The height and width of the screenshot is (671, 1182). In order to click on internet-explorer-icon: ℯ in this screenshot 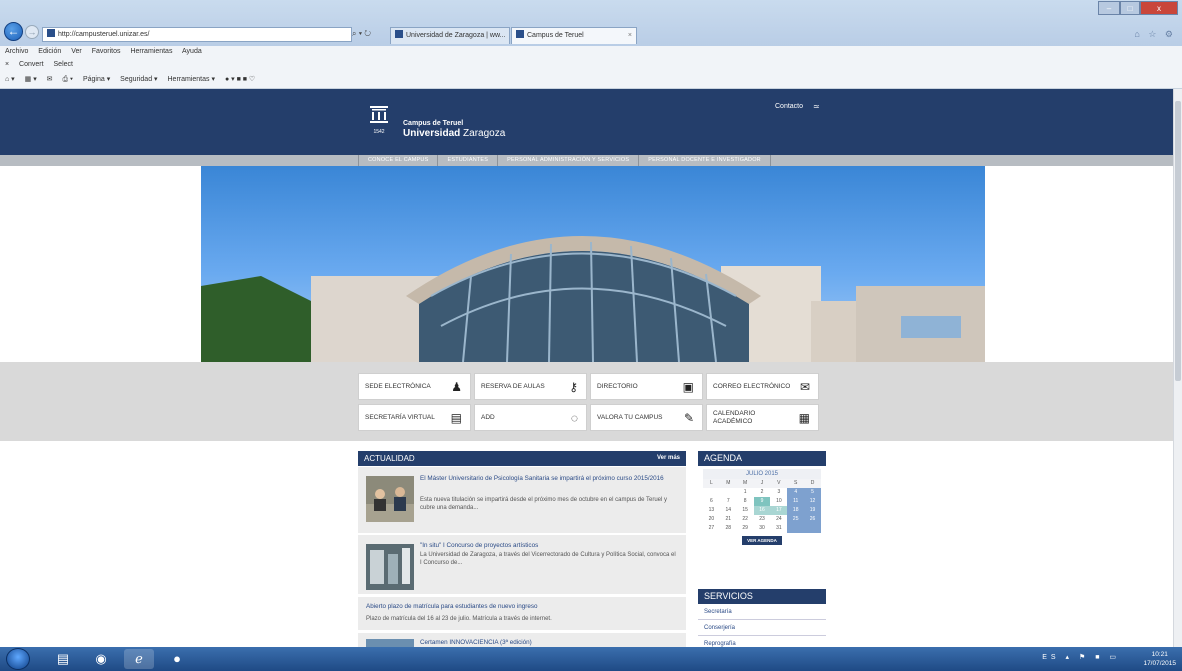, I will do `click(139, 659)`.